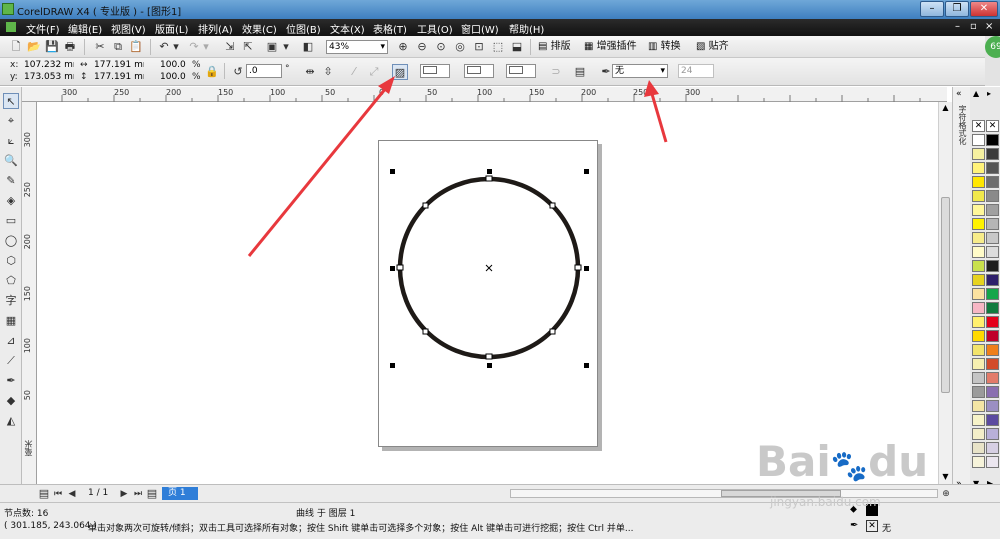  What do you see at coordinates (961, 292) in the screenshot?
I see `docker-panel: « 字符格式化 »` at bounding box center [961, 292].